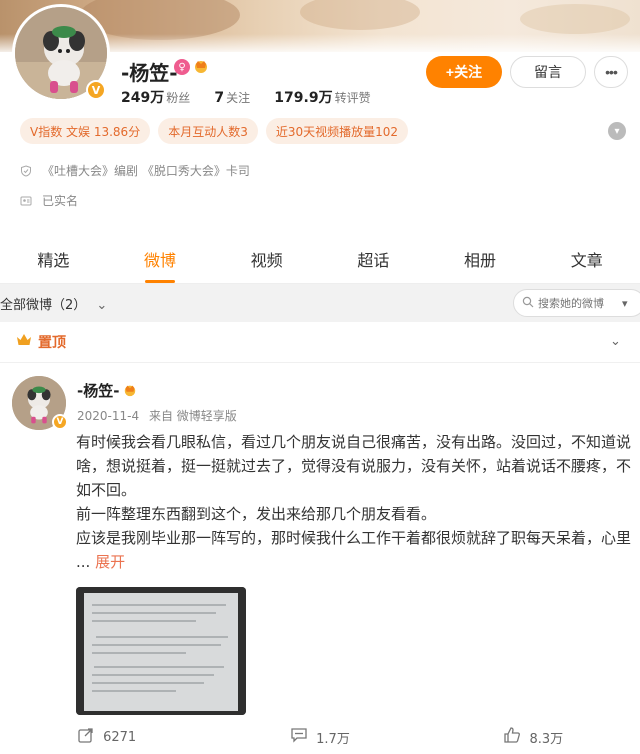 Image resolution: width=640 pixels, height=754 pixels. I want to click on verified-text: 已实名, so click(60, 201).